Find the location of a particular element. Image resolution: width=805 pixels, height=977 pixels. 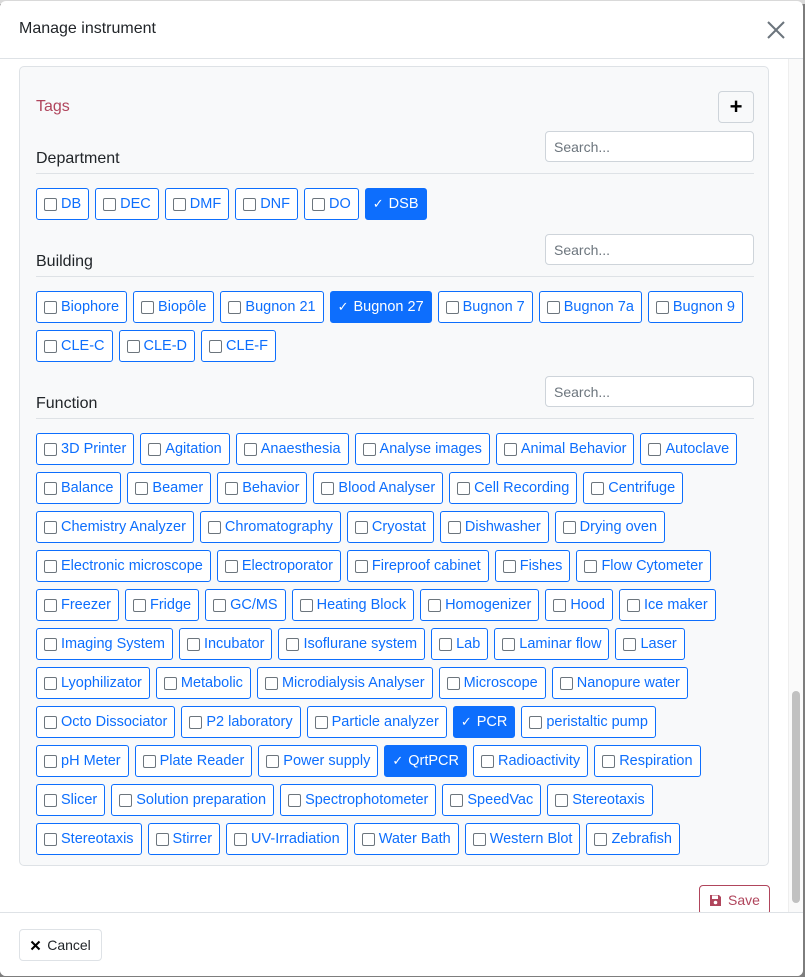

tag-chip: Cryostat is located at coordinates (390, 527).